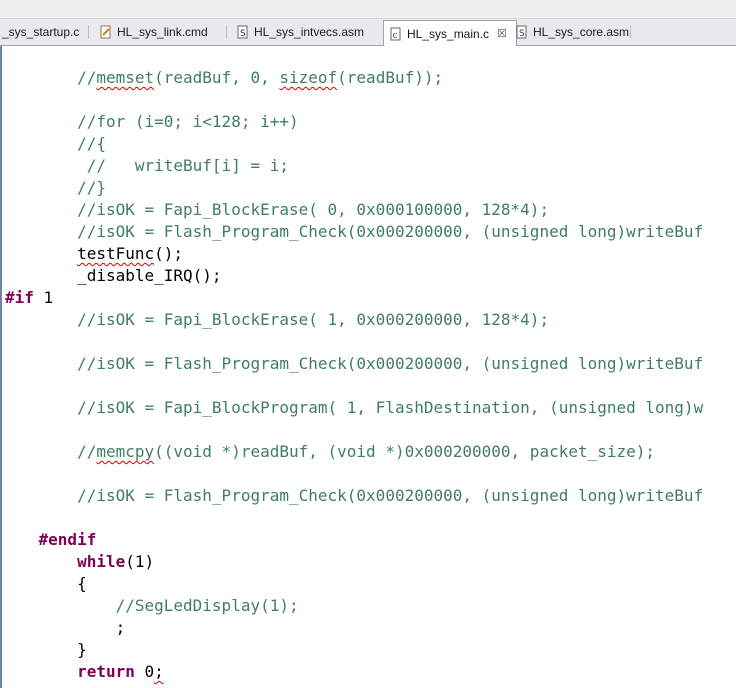  What do you see at coordinates (43, 583) in the screenshot?
I see `code-line: {` at bounding box center [43, 583].